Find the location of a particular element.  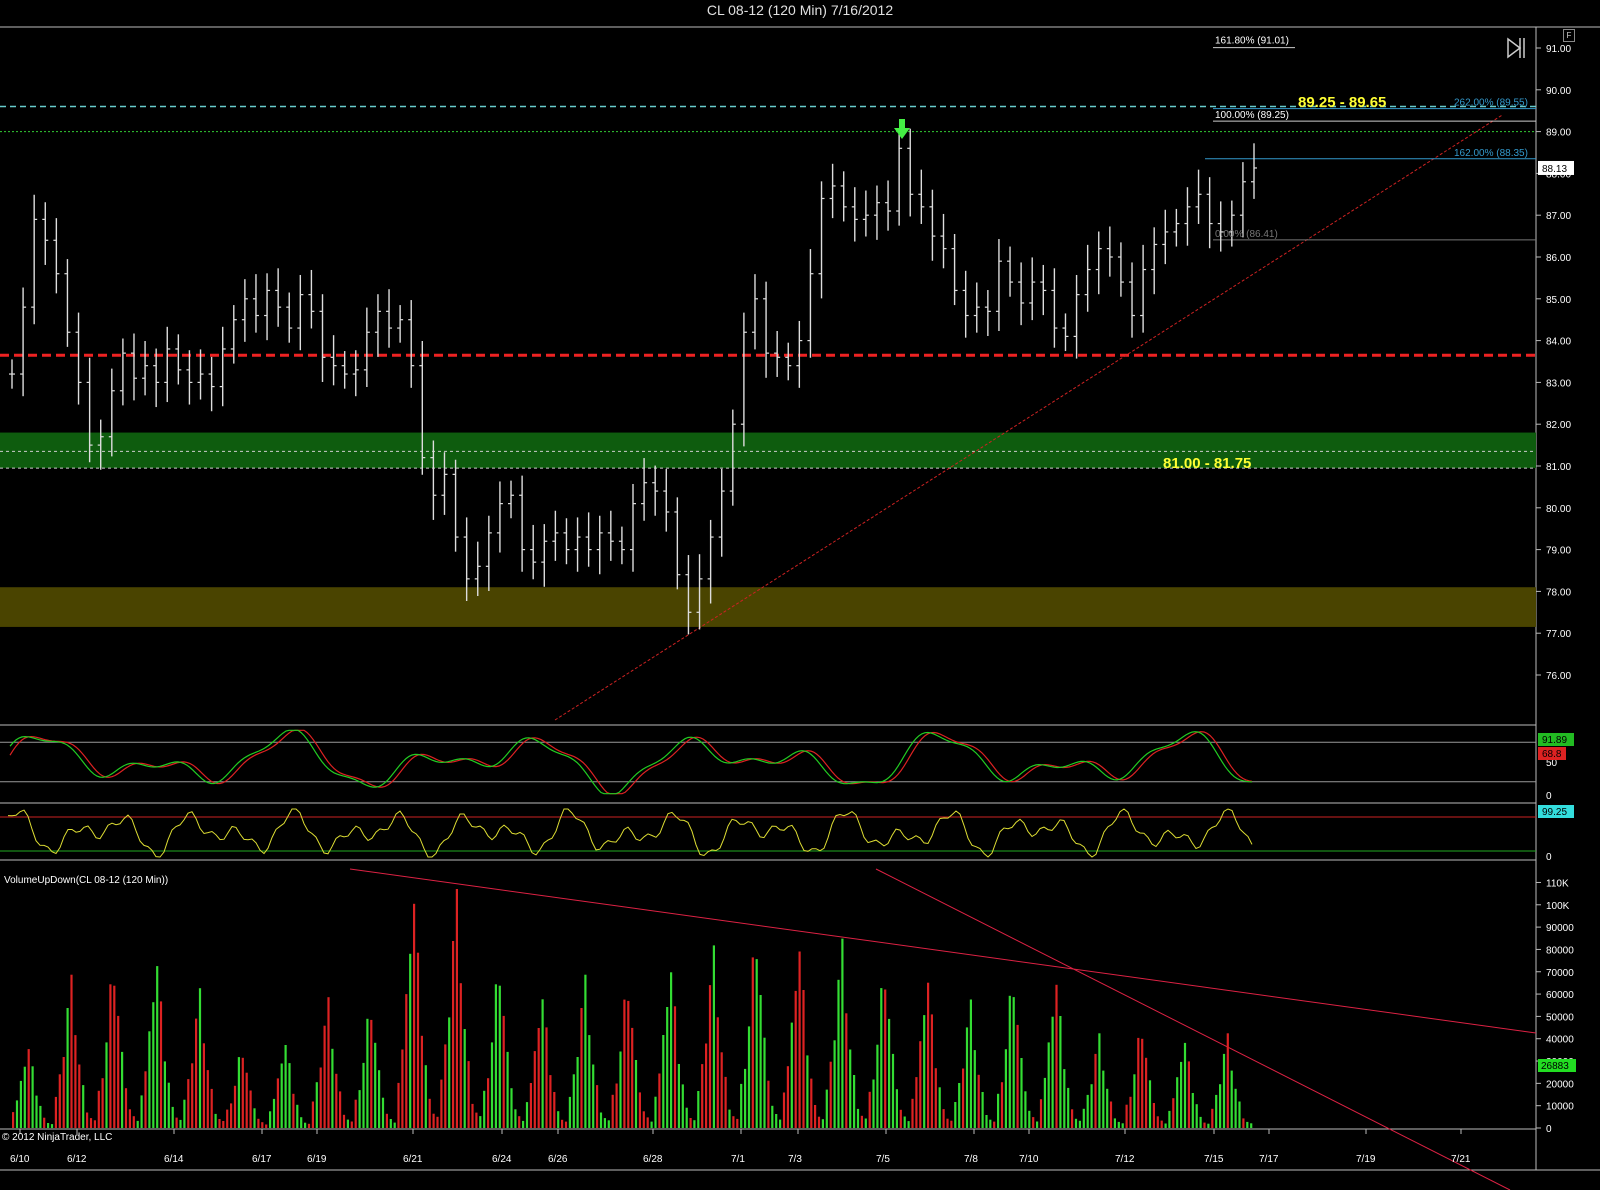

fib-label: 262.00% (89.55) is located at coordinates (1491, 103).